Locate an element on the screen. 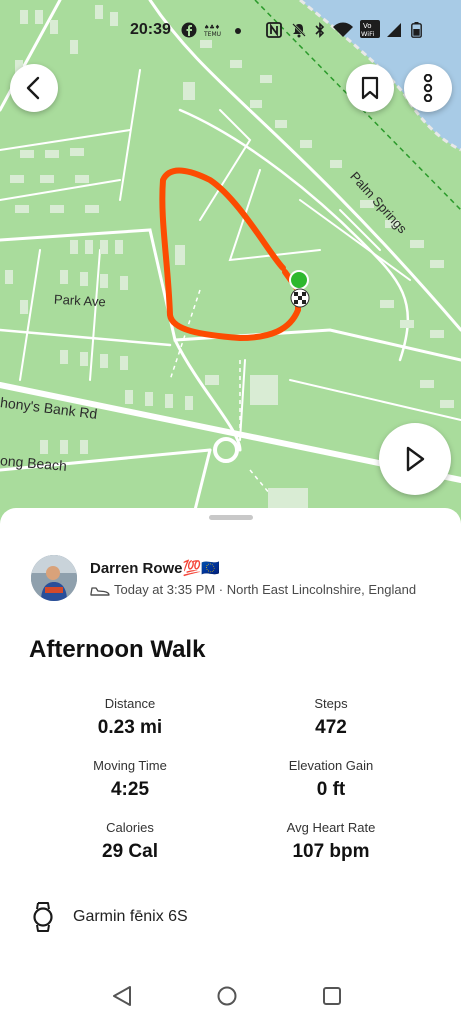 The image size is (461, 1024). stat-moving-time: Moving Time 4:25 is located at coordinates (130, 779).